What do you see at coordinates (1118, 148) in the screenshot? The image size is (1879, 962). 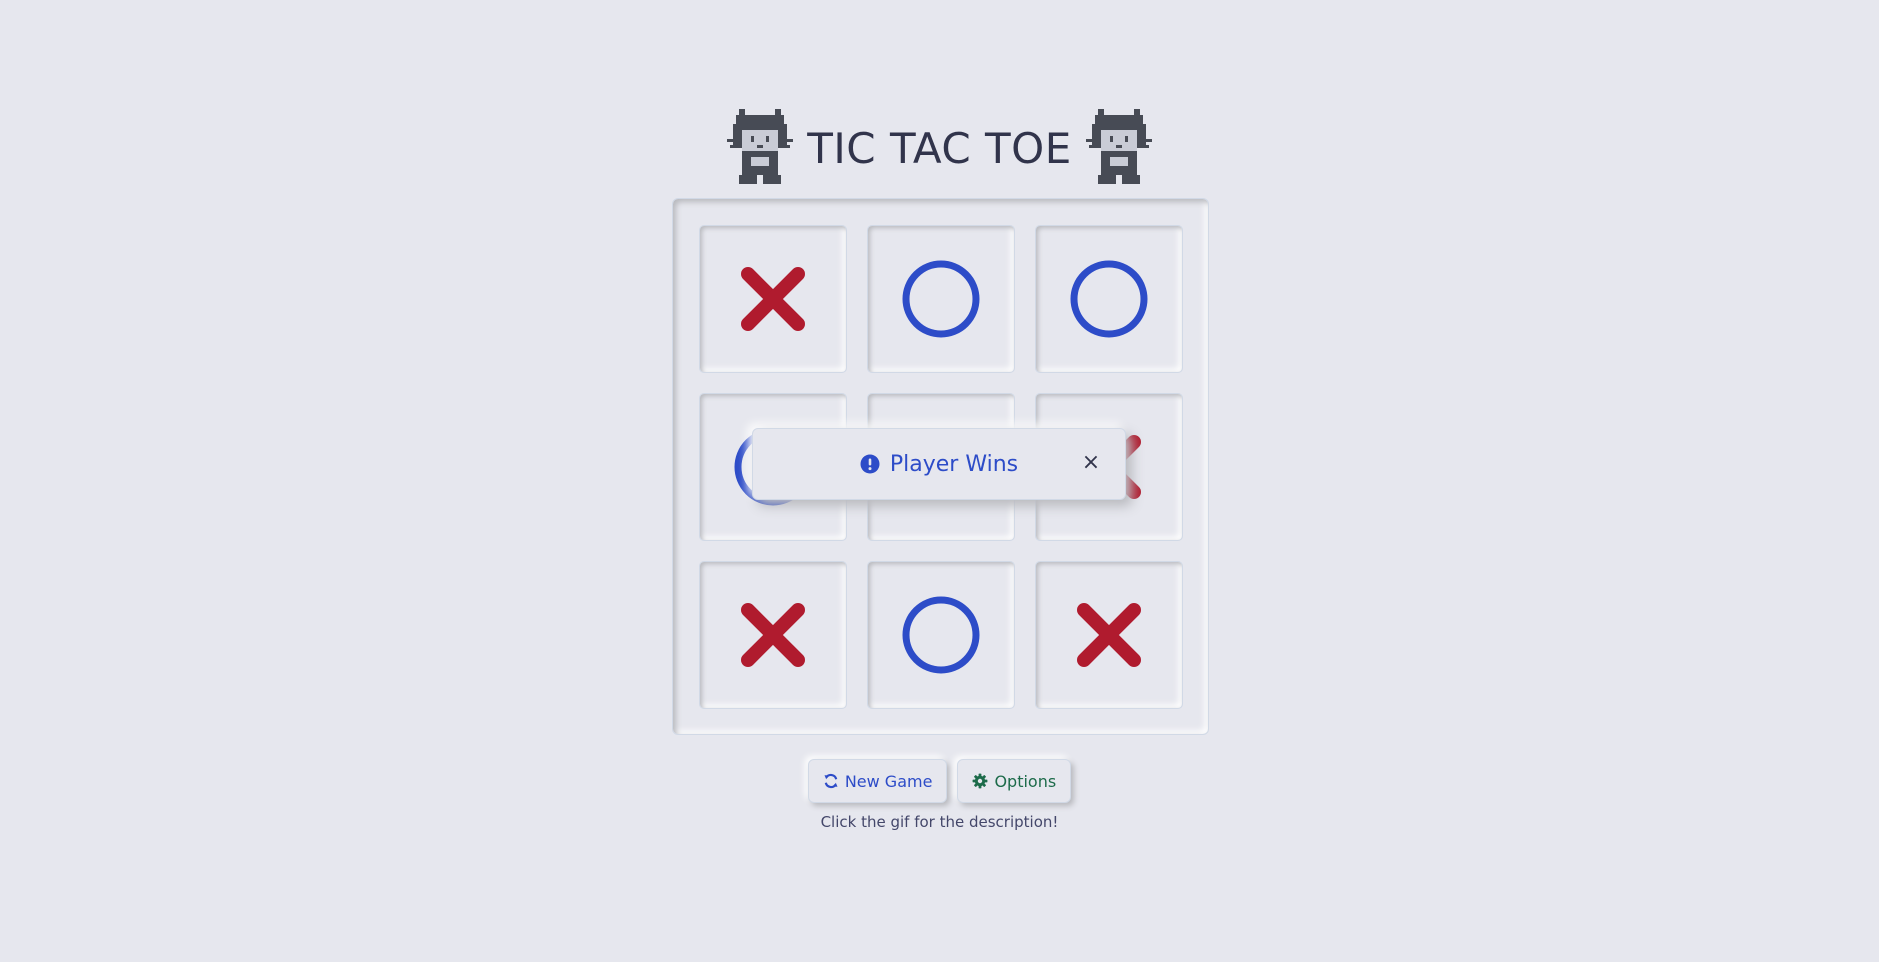 I see `mascot-gif-right` at bounding box center [1118, 148].